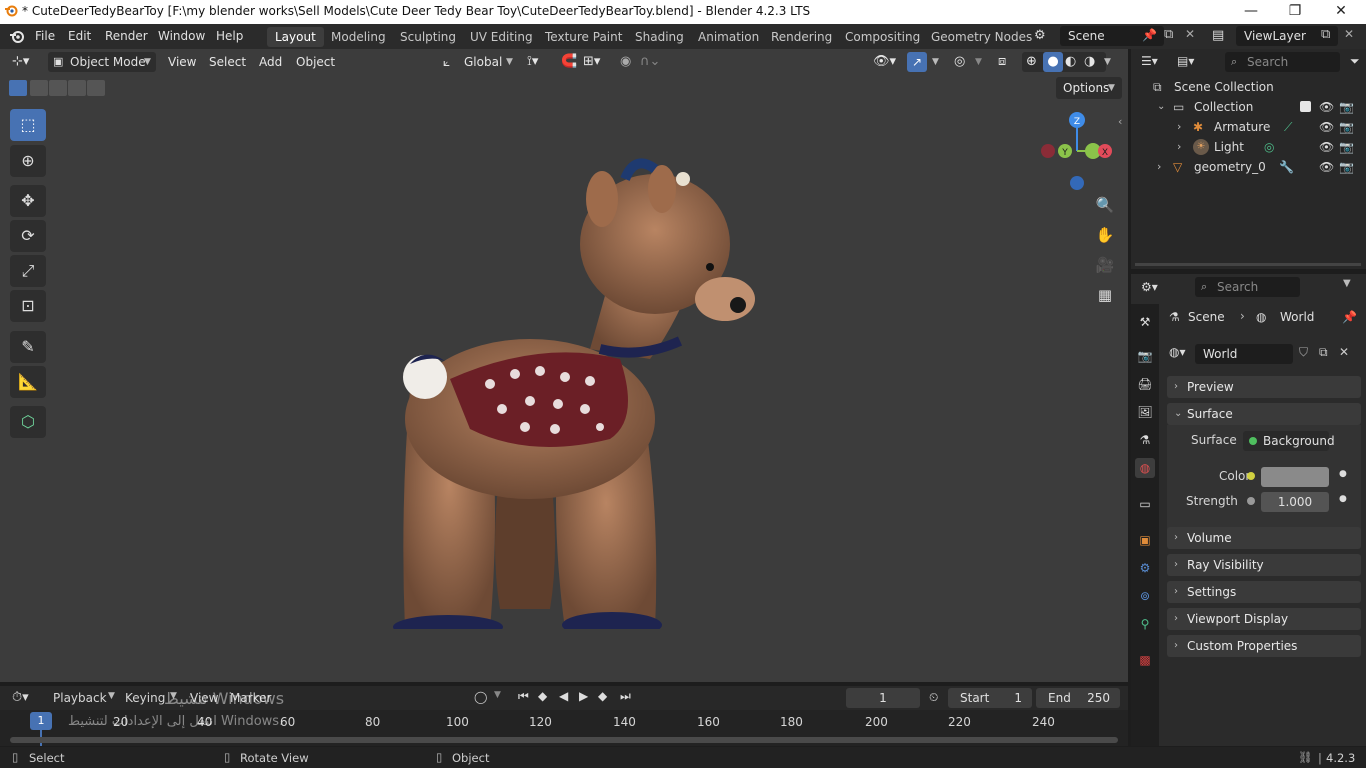  I want to click on outliner-row-collection: ⌄ ▭ Collection 👁 📷, so click(1248, 107).